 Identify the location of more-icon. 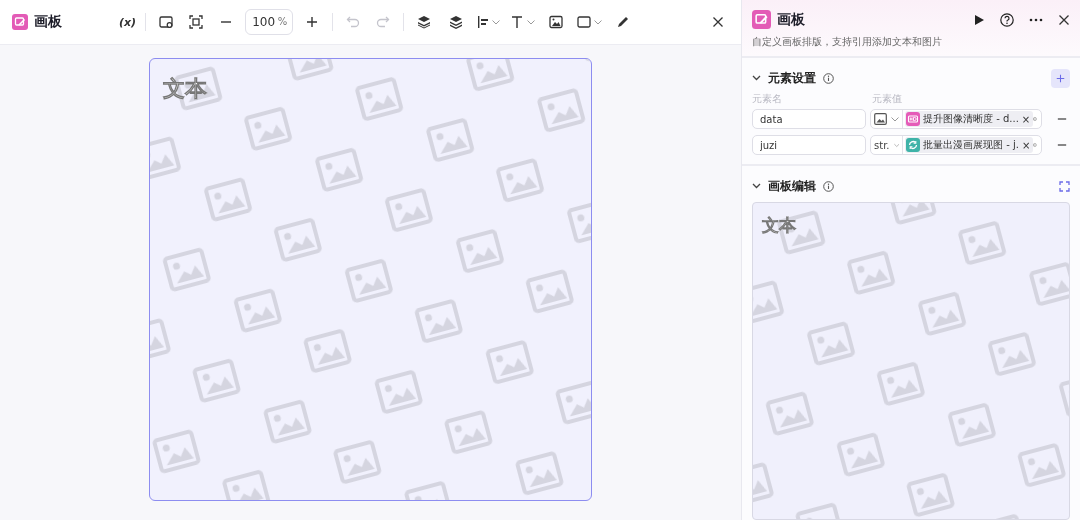
(1036, 19).